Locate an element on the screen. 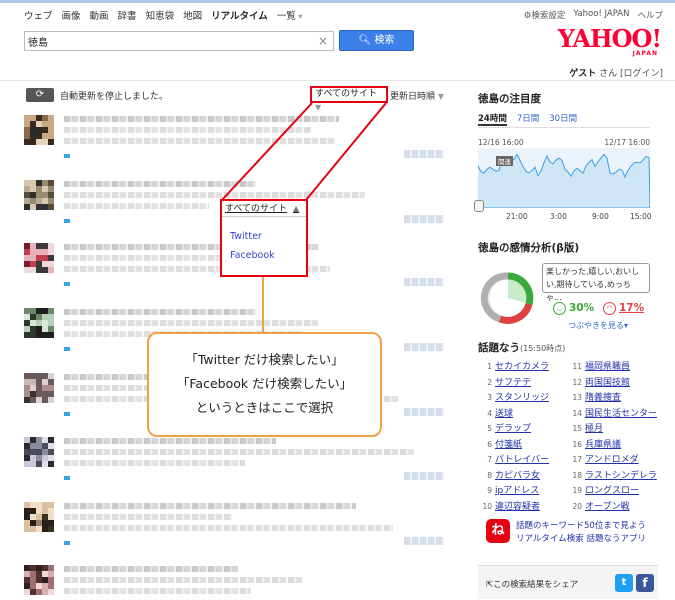 The image size is (675, 600). hot-word-item: 19 ロングスロー is located at coordinates (613, 491).